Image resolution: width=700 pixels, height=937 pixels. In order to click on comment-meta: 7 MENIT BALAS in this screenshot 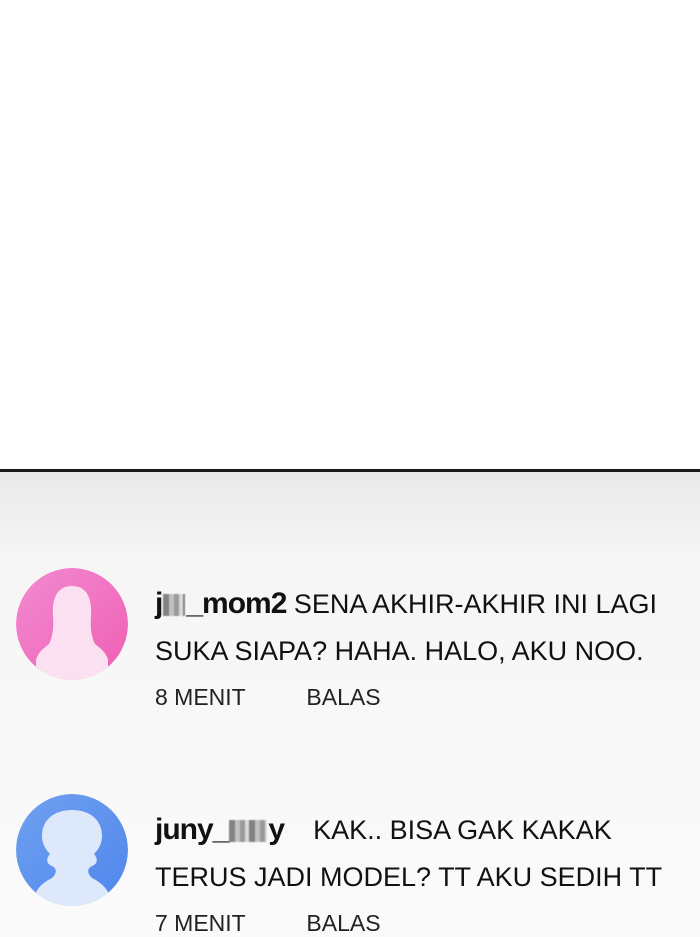, I will do `click(427, 920)`.